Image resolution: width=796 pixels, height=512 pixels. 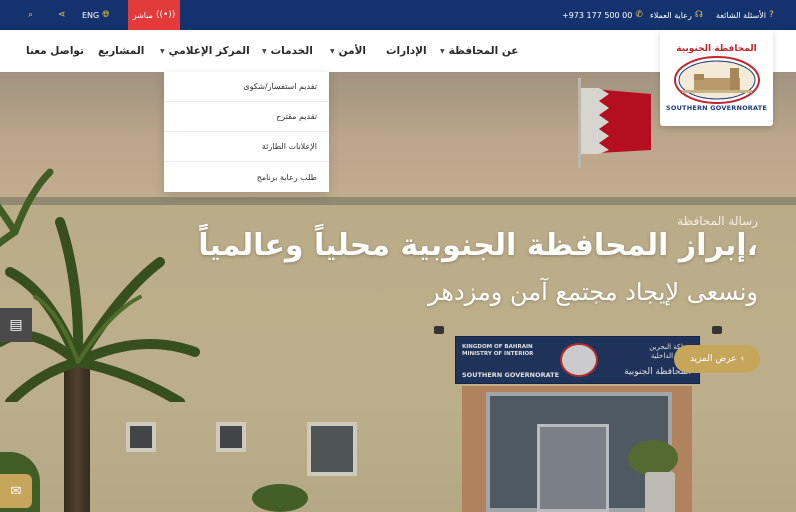 I want to click on nav-about-label: عن المحافظة, so click(x=483, y=51).